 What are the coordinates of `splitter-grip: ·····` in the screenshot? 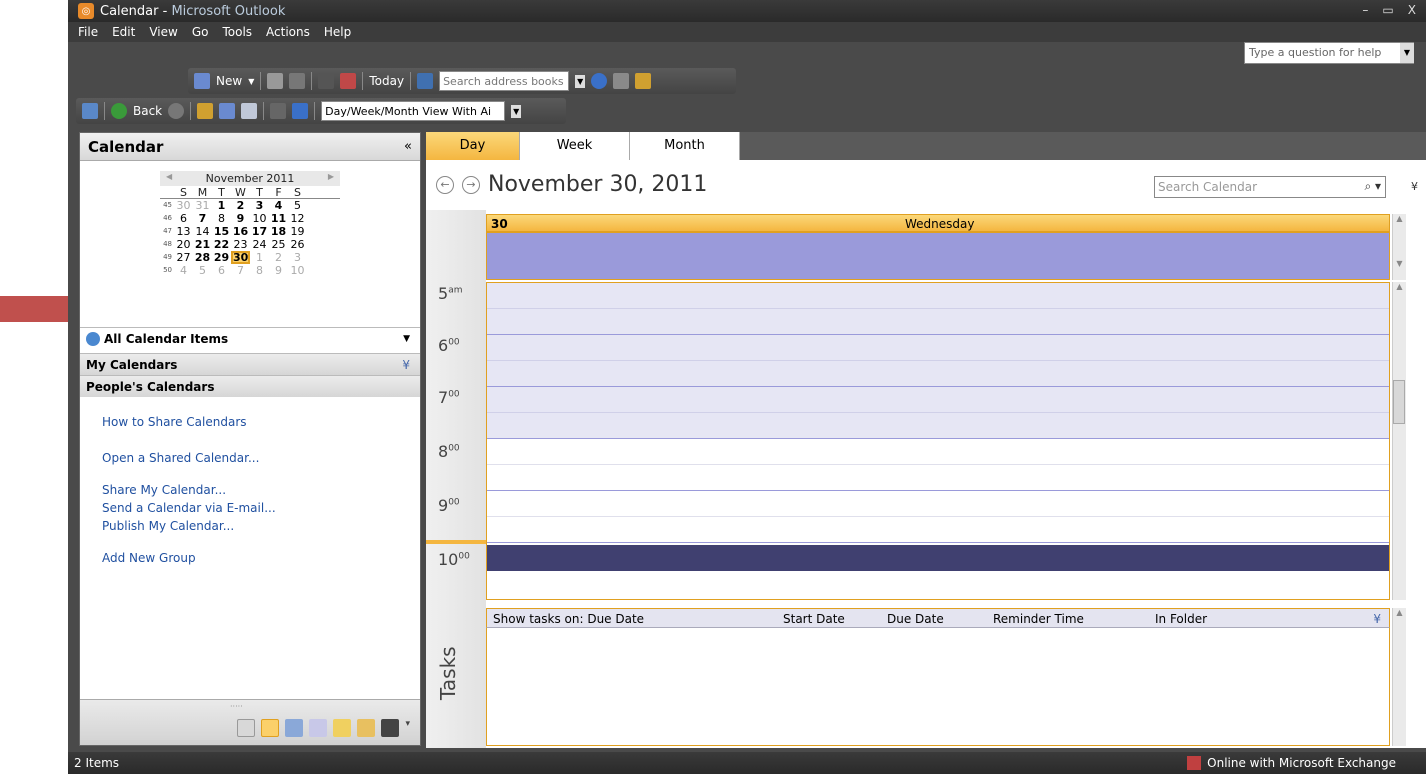 It's located at (236, 706).